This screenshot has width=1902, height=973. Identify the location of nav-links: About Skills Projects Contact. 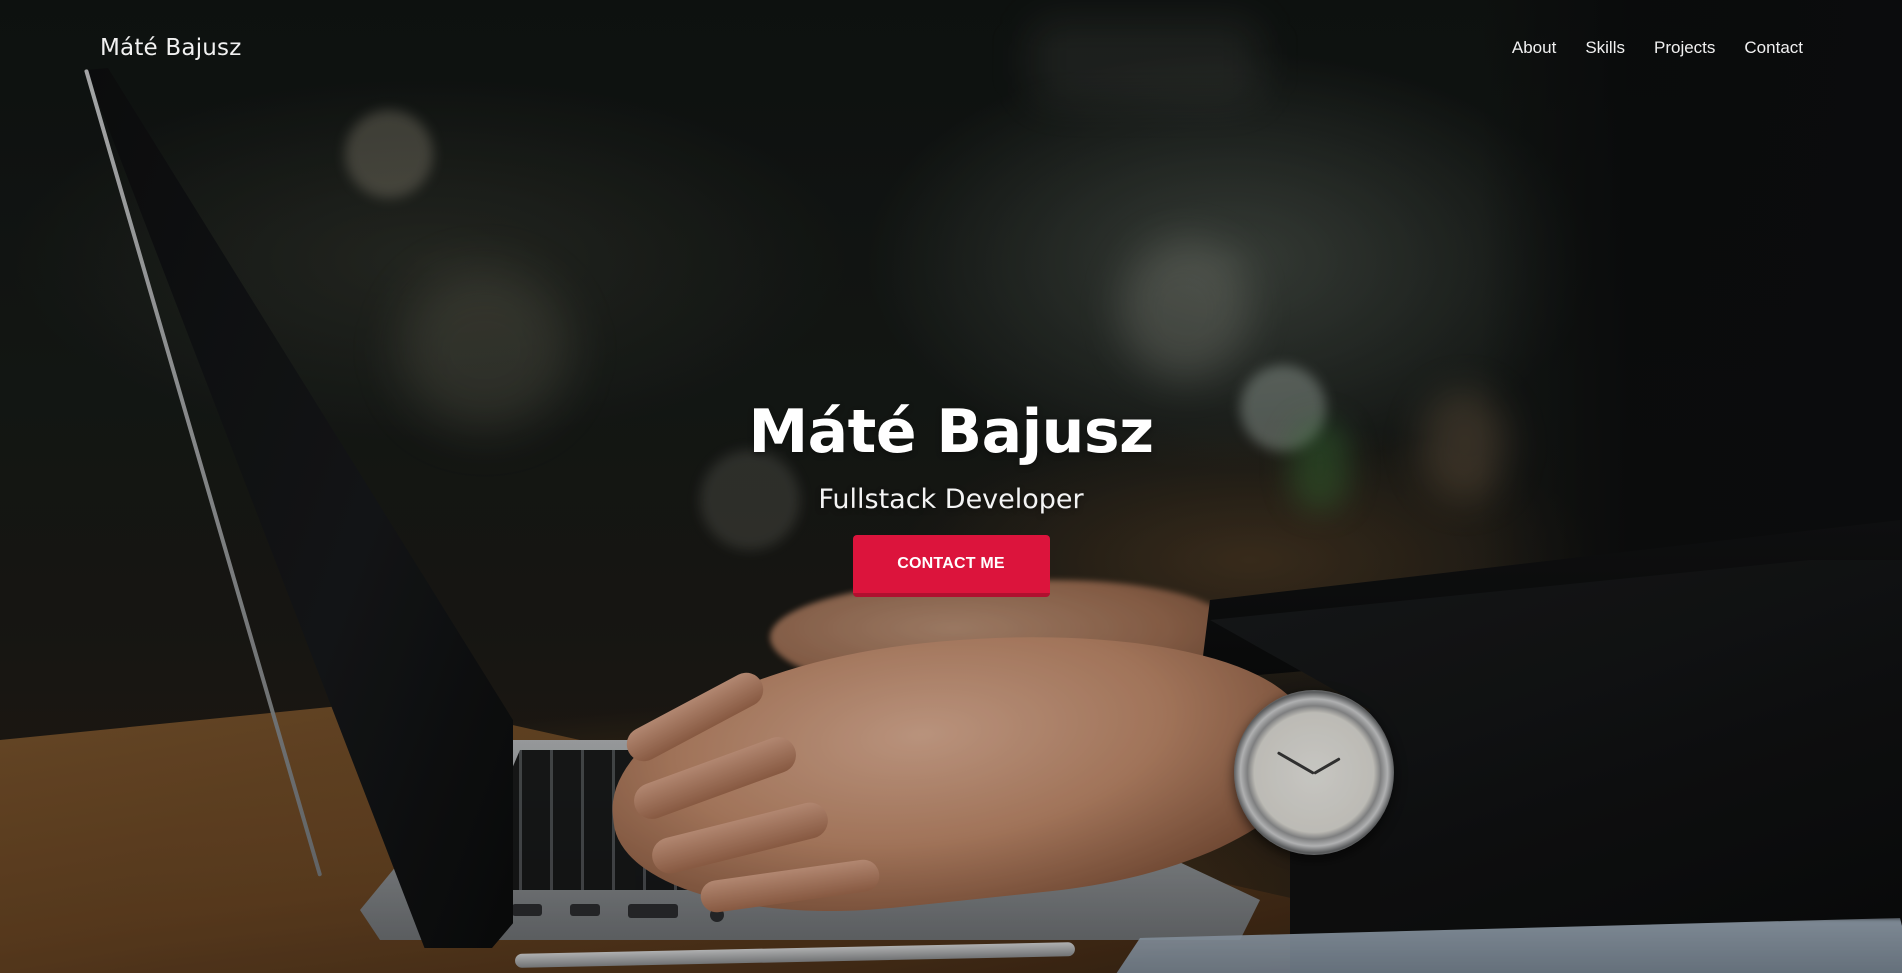
(1657, 48).